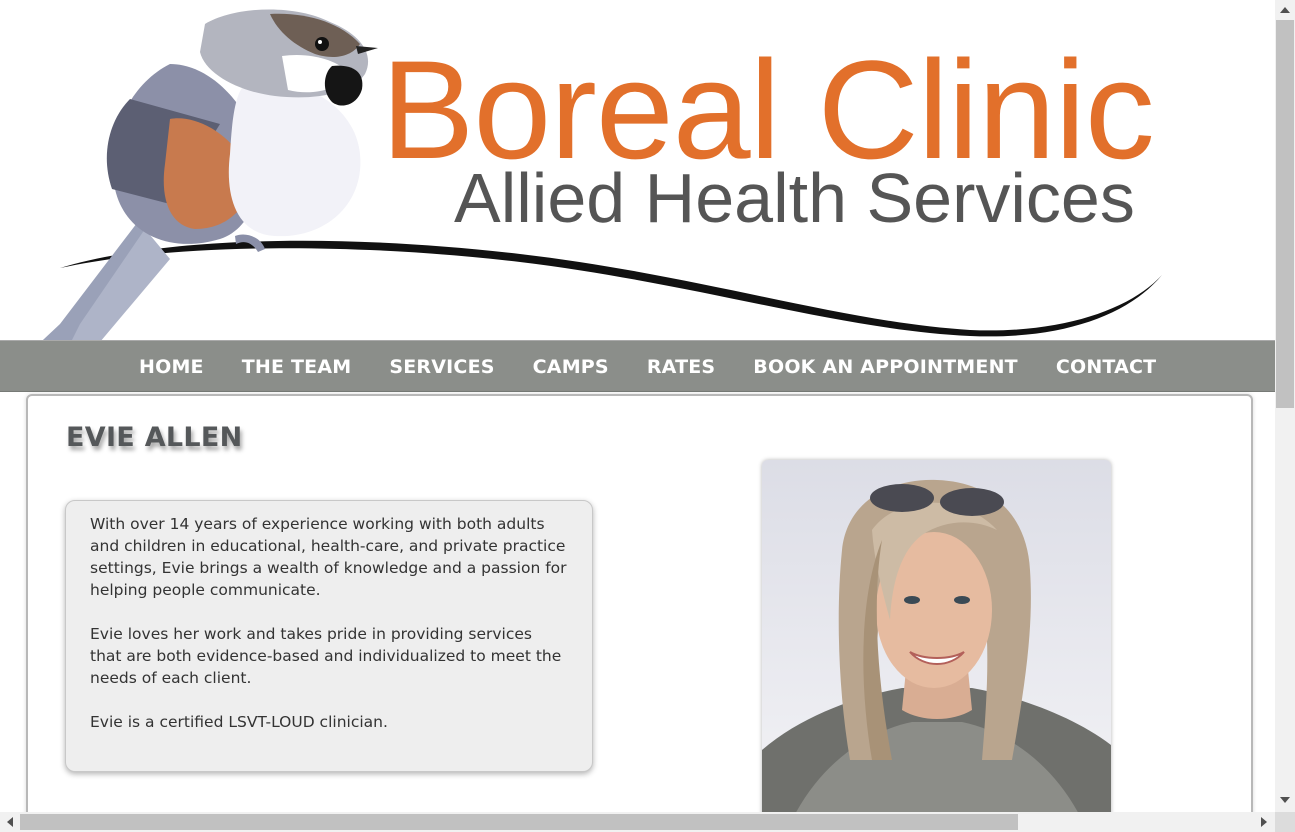  What do you see at coordinates (10, 822) in the screenshot?
I see `scroll-left-arrow-icon` at bounding box center [10, 822].